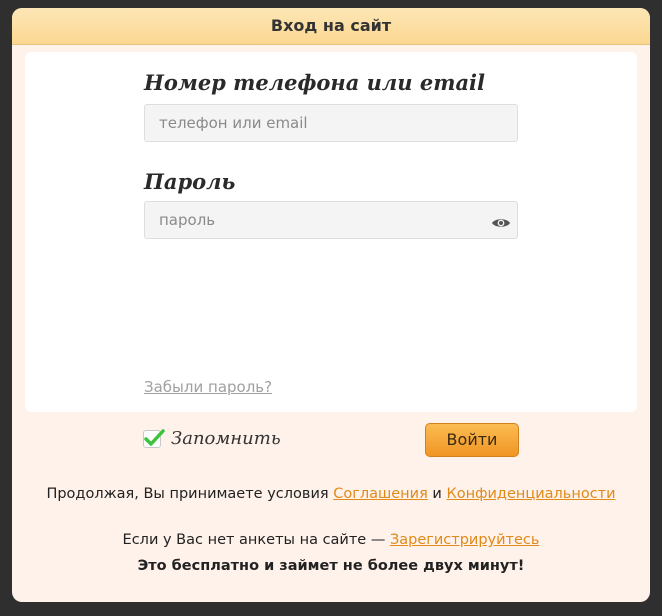 The width and height of the screenshot is (662, 616). I want to click on login-input, so click(331, 123).